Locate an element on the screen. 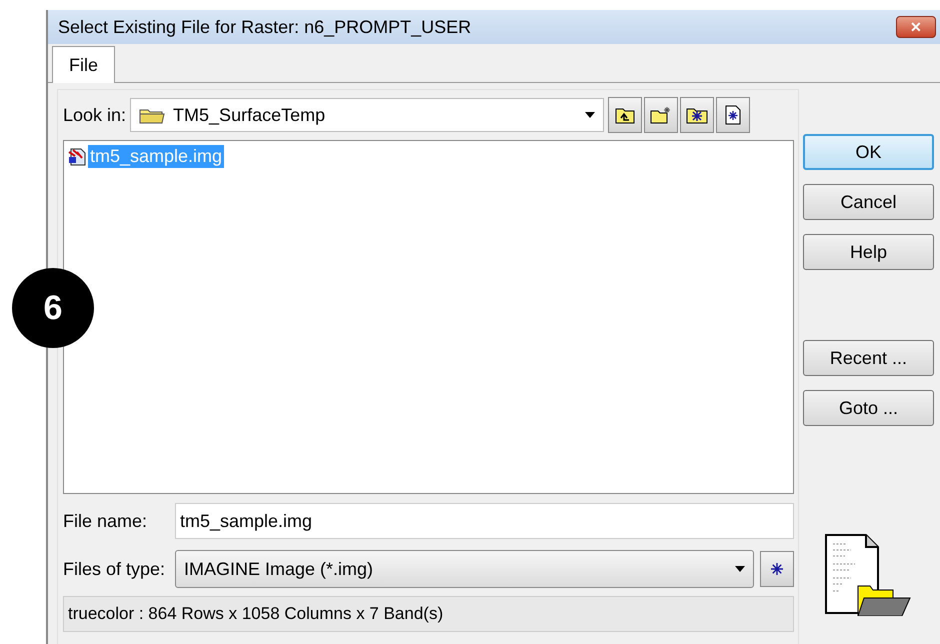 The width and height of the screenshot is (940, 644). up-folder-icon is located at coordinates (625, 115).